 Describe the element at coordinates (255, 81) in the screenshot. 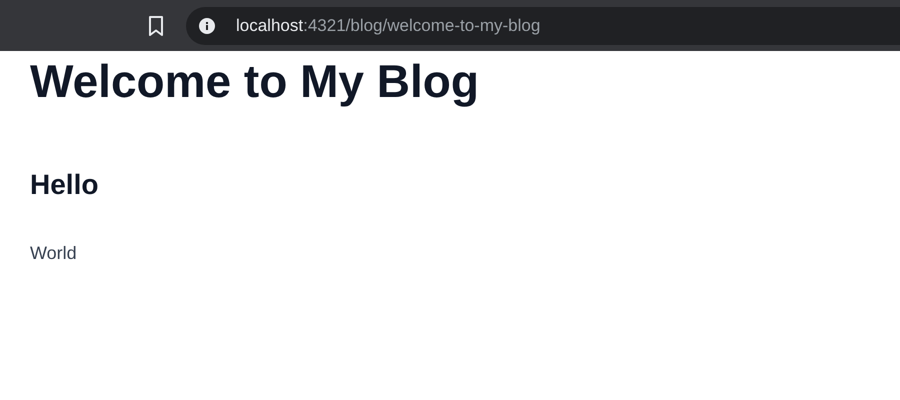

I see `page-title: Welcome to My Blog` at that location.